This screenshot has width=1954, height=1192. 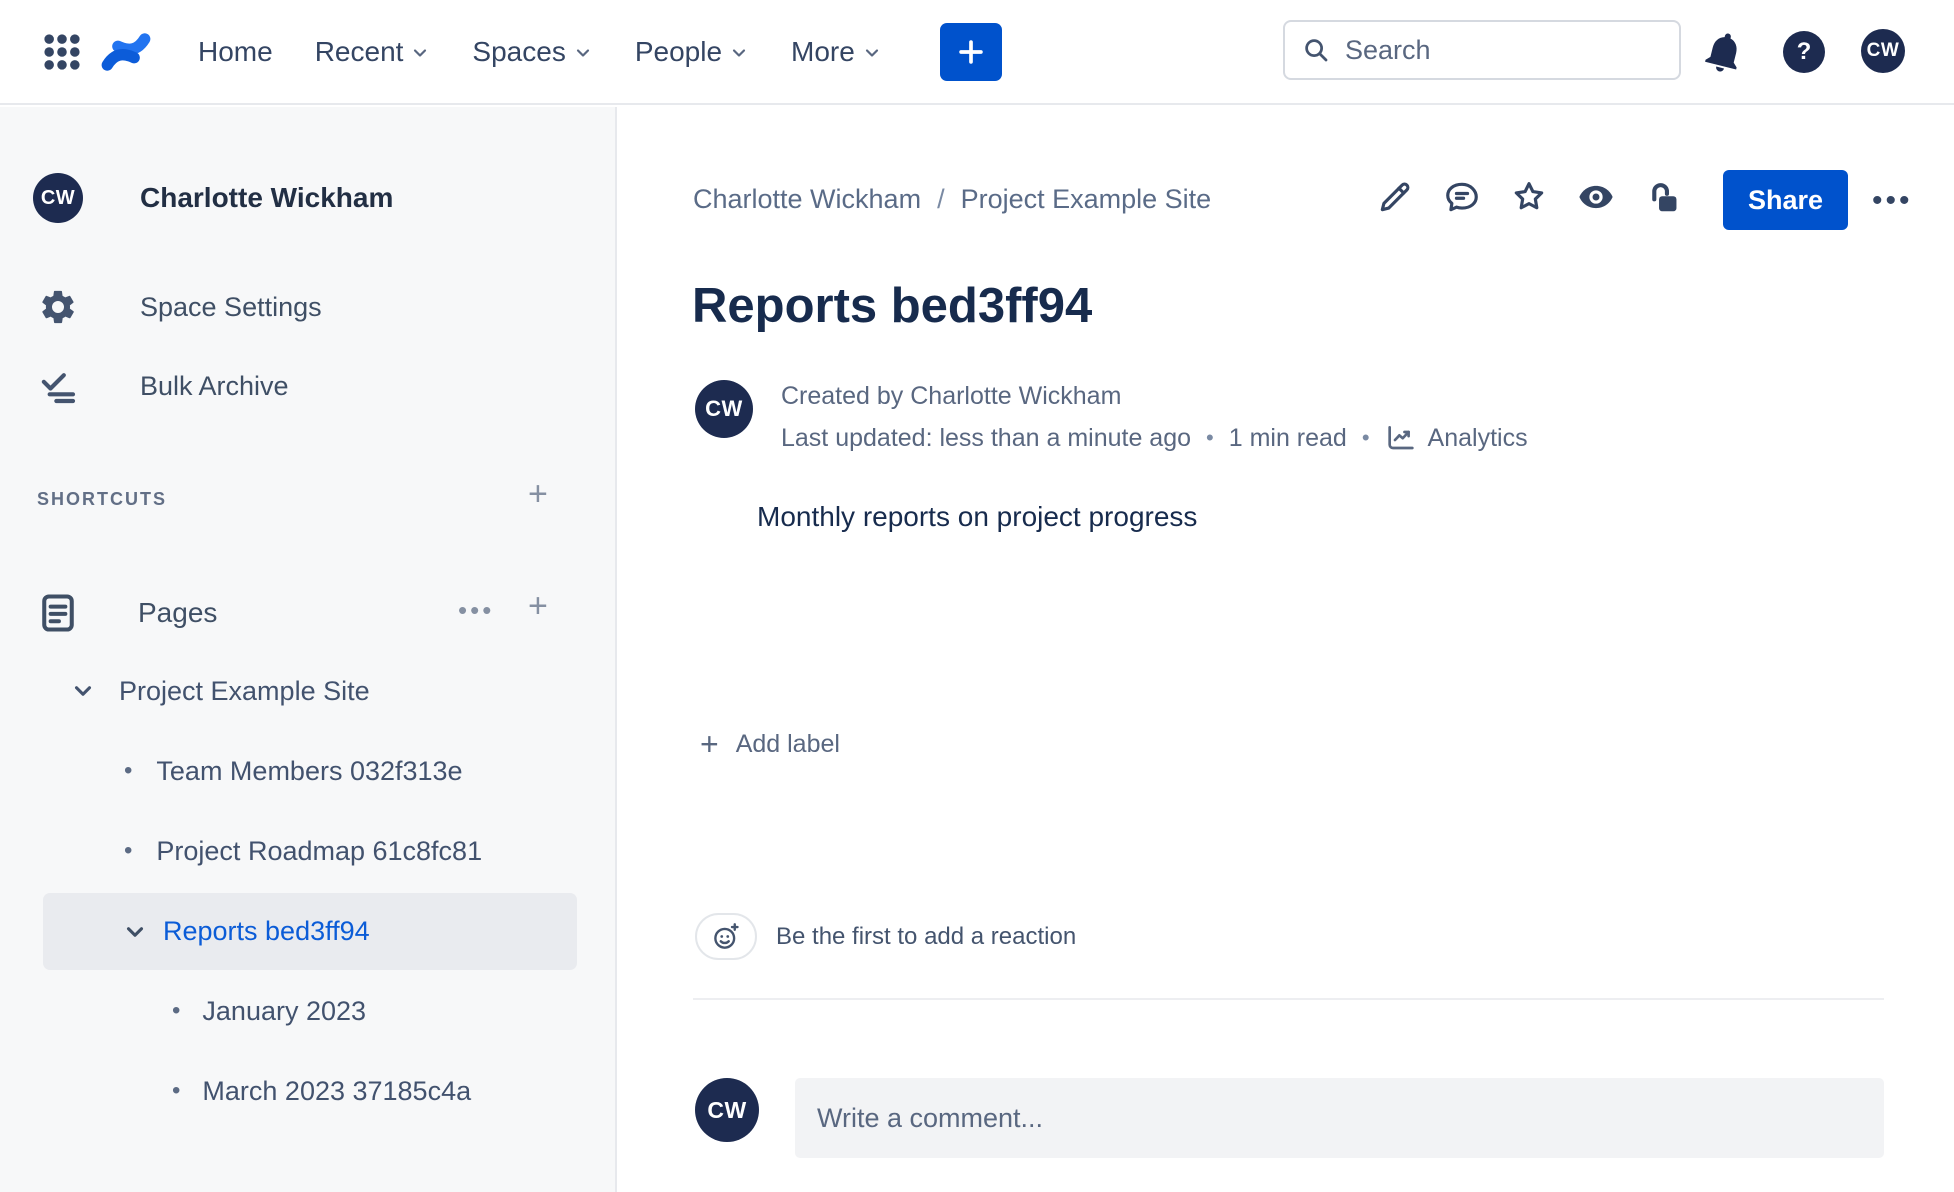 What do you see at coordinates (102, 498) in the screenshot?
I see `shortcuts-header-label: SHORTCUTS` at bounding box center [102, 498].